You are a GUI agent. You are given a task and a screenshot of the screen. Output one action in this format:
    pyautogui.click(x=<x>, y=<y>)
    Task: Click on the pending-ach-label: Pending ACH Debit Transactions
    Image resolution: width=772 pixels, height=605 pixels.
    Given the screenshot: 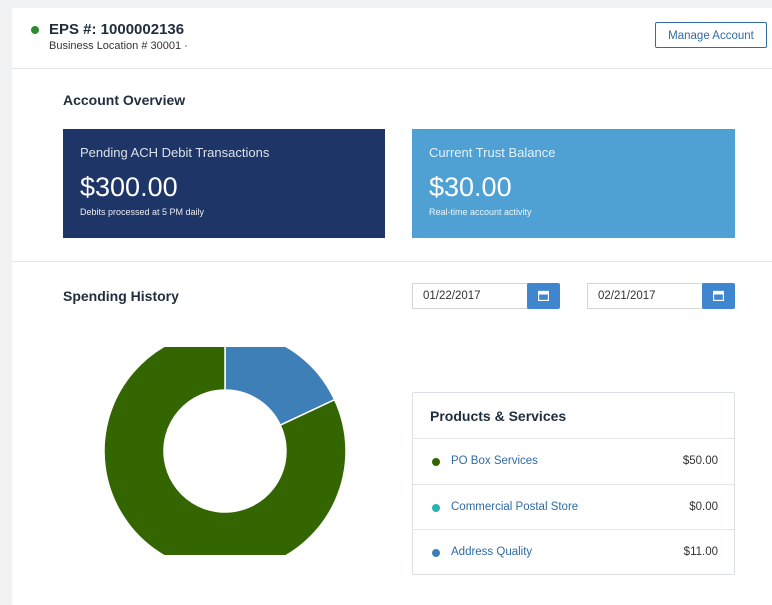 What is the action you would take?
    pyautogui.click(x=175, y=152)
    